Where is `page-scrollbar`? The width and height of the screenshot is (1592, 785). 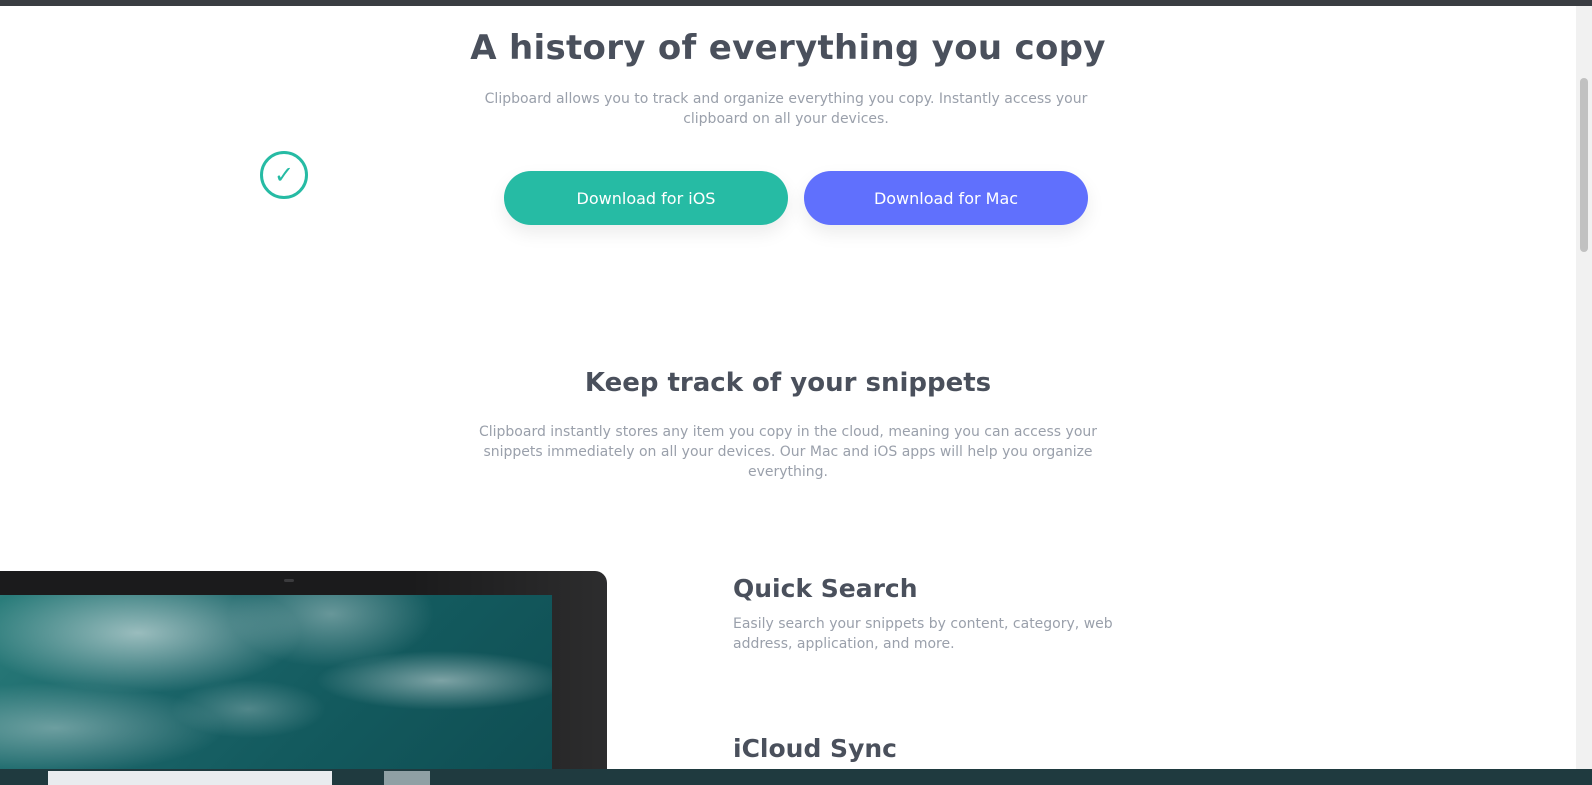
page-scrollbar is located at coordinates (1584, 387).